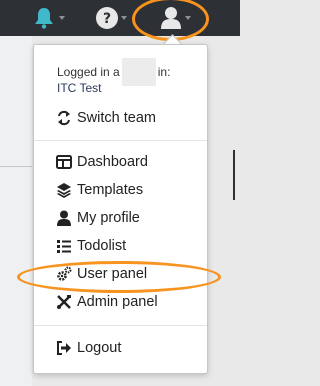  What do you see at coordinates (16, 211) in the screenshot?
I see `page-background` at bounding box center [16, 211].